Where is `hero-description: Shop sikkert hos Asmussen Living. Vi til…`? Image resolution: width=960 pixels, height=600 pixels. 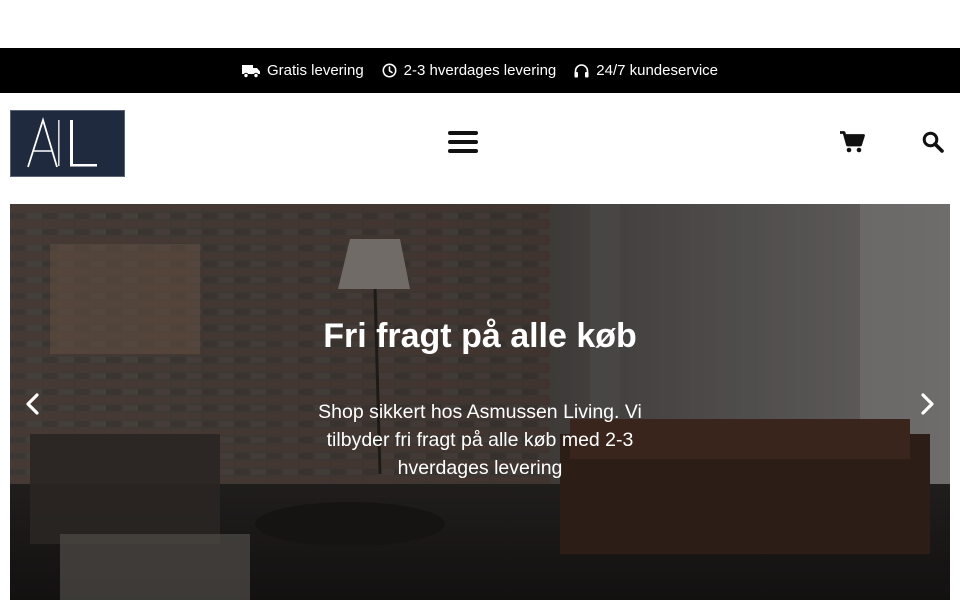
hero-description: Shop sikkert hos Asmussen Living. Vi til… is located at coordinates (480, 440).